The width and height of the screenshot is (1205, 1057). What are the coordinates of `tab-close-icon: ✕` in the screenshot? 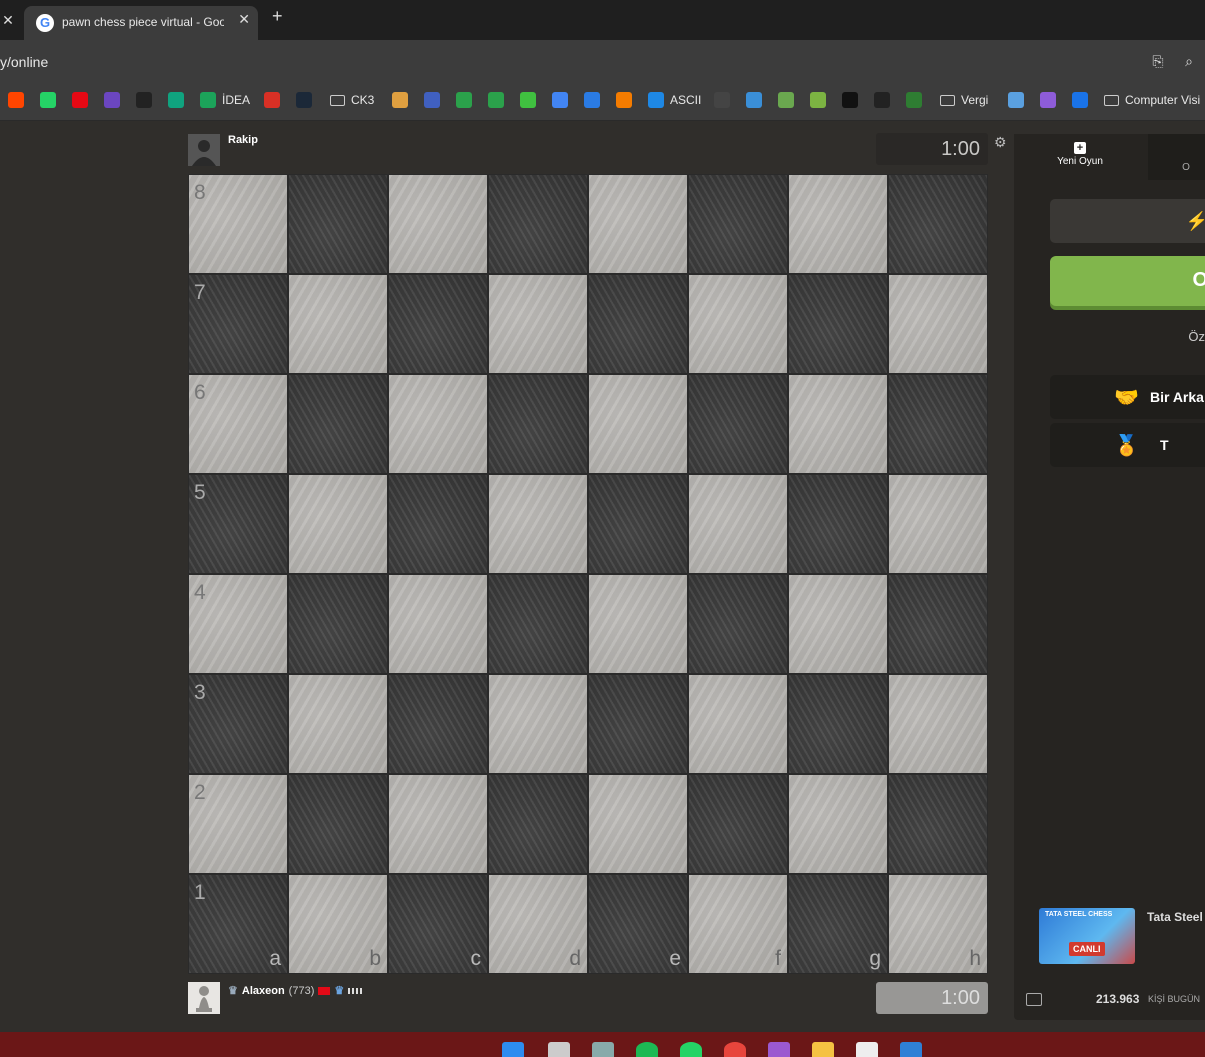 It's located at (244, 19).